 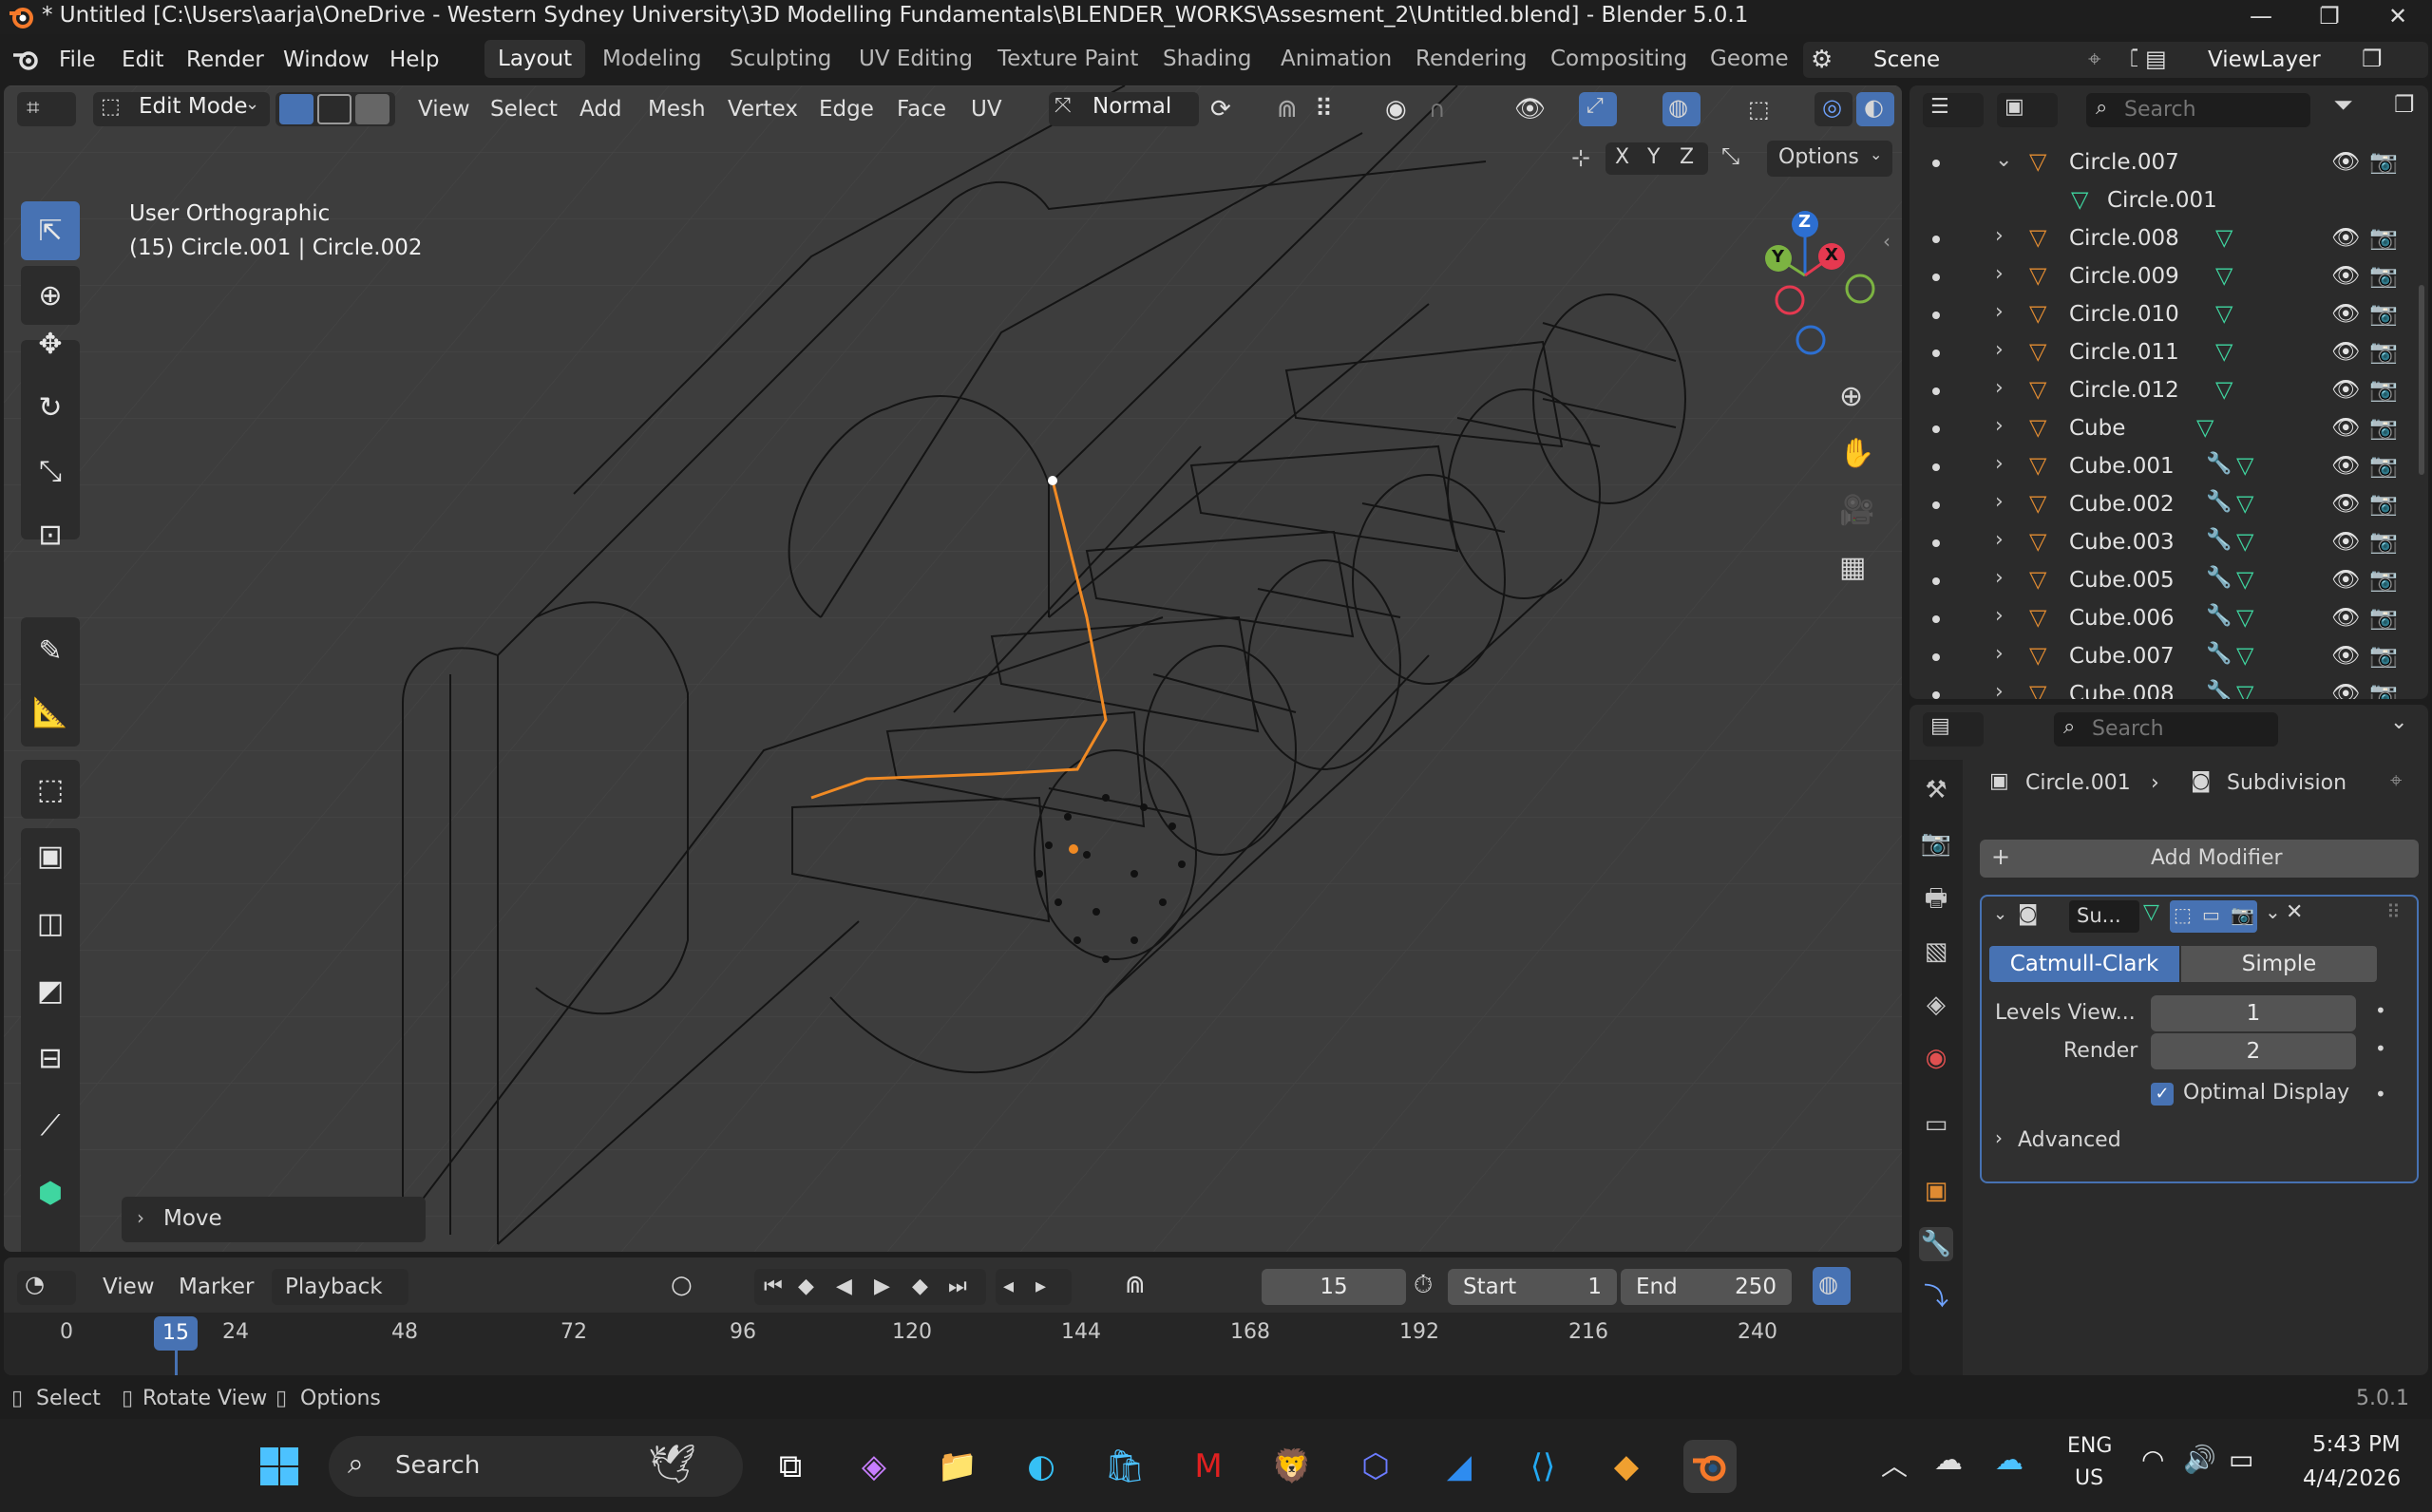 I want to click on playback-dropdown: Playback, so click(x=340, y=1287).